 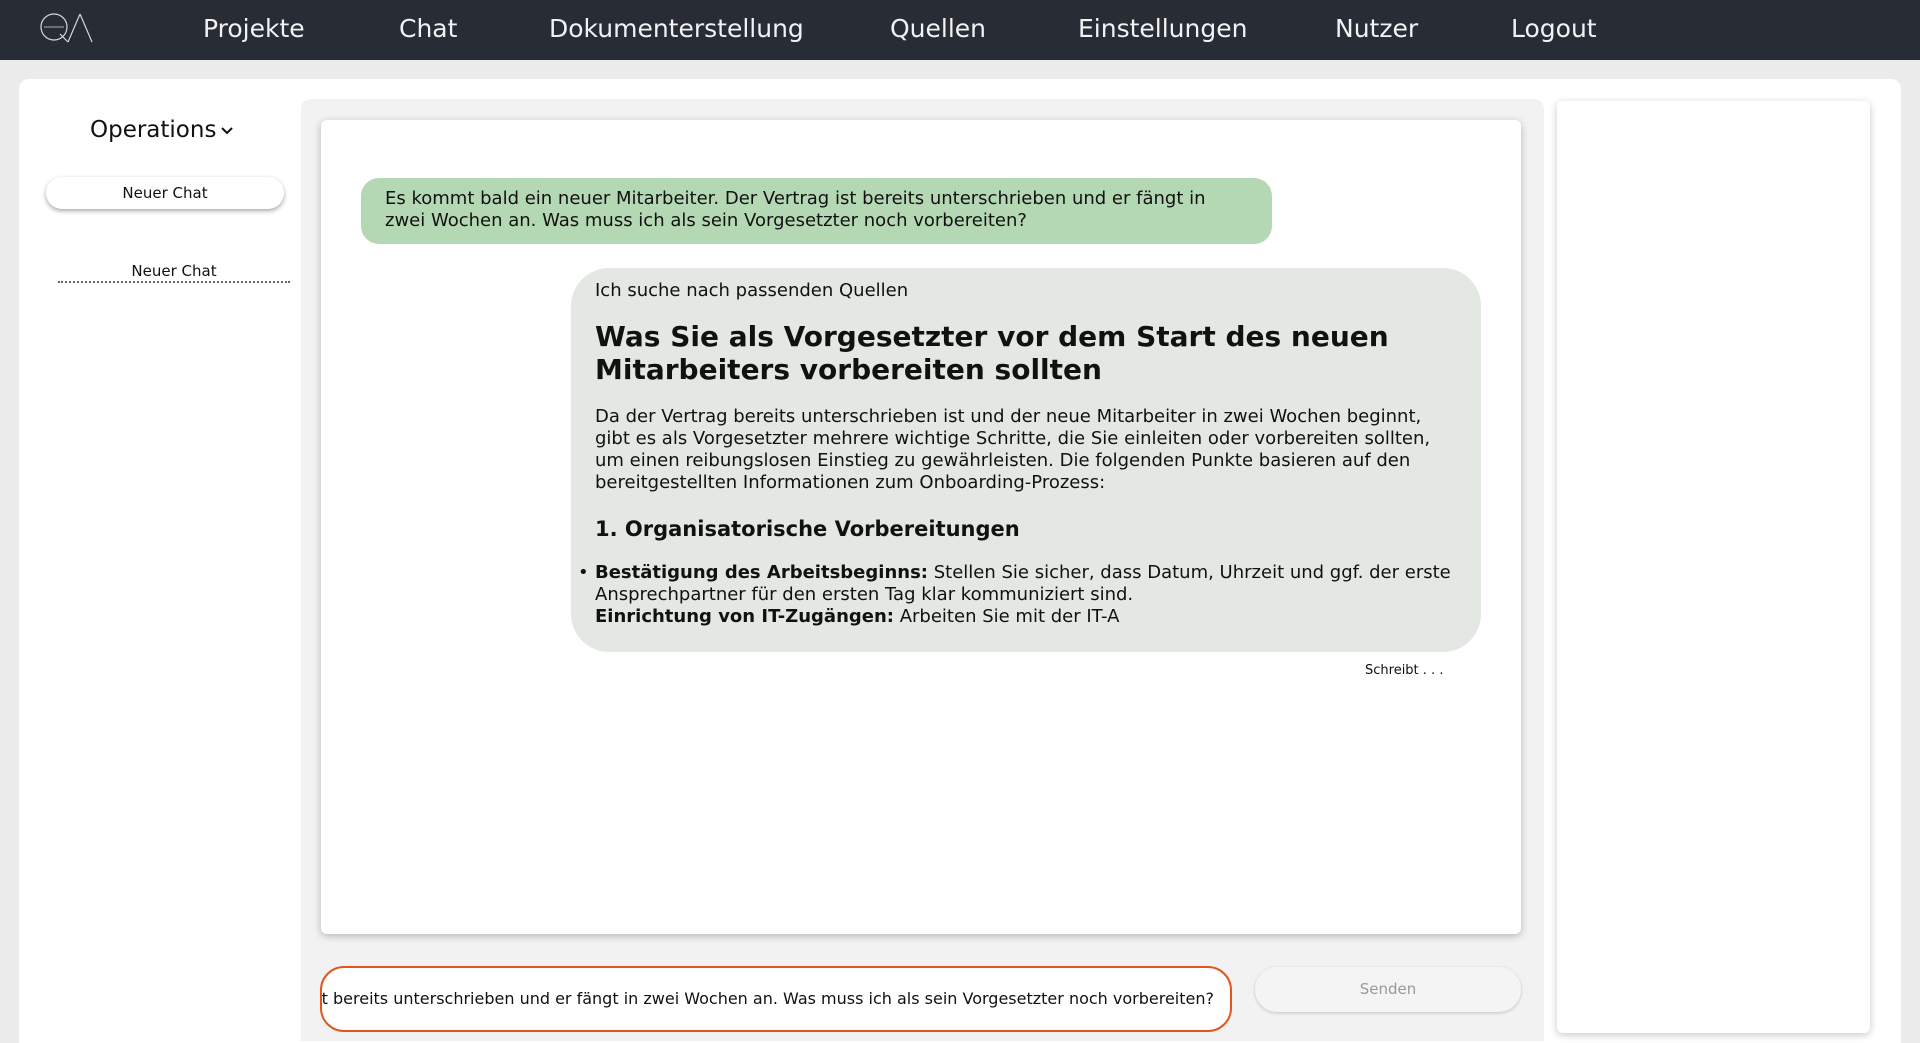 I want to click on typing-indicator: Schreibt . . ., so click(x=1404, y=670).